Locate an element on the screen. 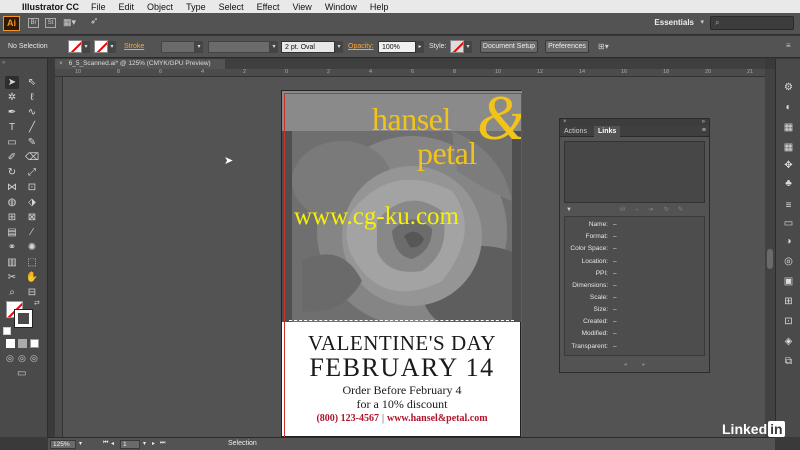  curvature-tool-icon: ∿ is located at coordinates (32, 112).